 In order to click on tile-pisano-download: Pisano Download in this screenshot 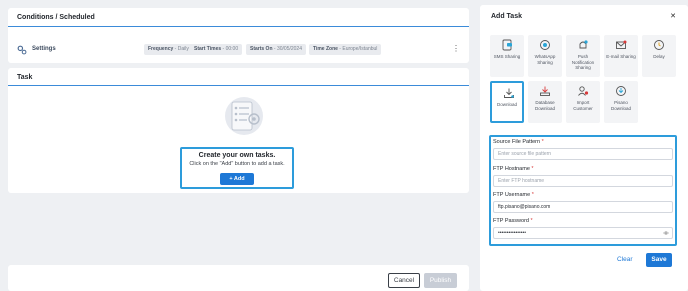, I will do `click(621, 102)`.